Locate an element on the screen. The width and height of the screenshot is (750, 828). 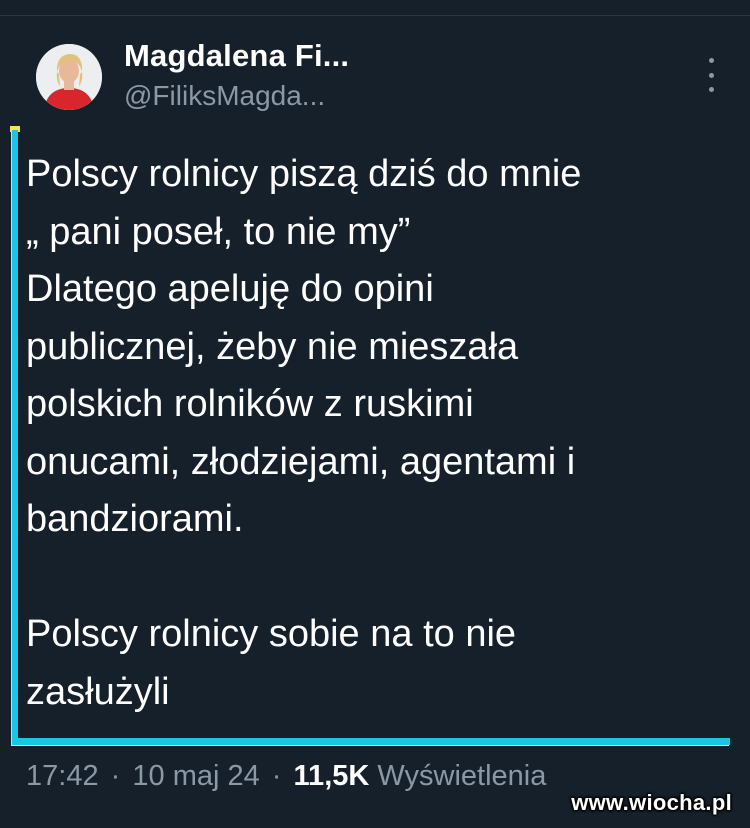
top-divider is located at coordinates (375, 8).